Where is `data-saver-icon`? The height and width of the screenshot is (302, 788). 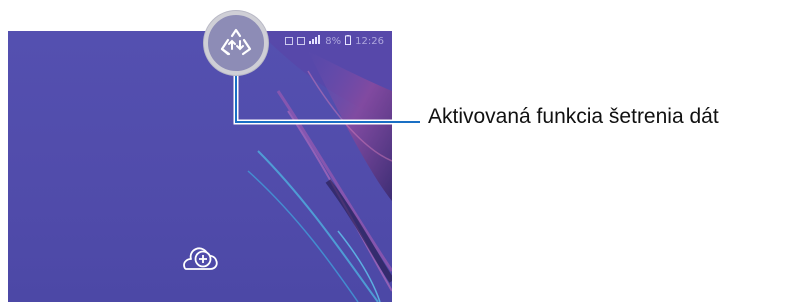 data-saver-icon is located at coordinates (236, 42).